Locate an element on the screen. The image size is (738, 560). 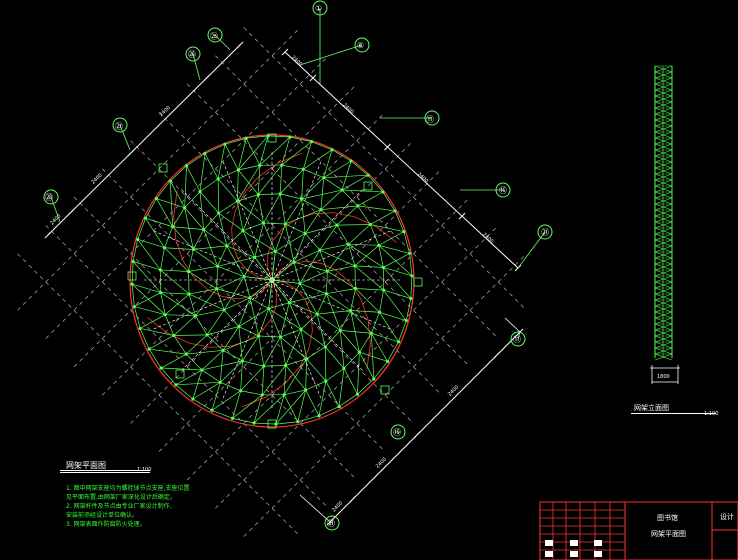
title-underline is located at coordinates (105, 470).